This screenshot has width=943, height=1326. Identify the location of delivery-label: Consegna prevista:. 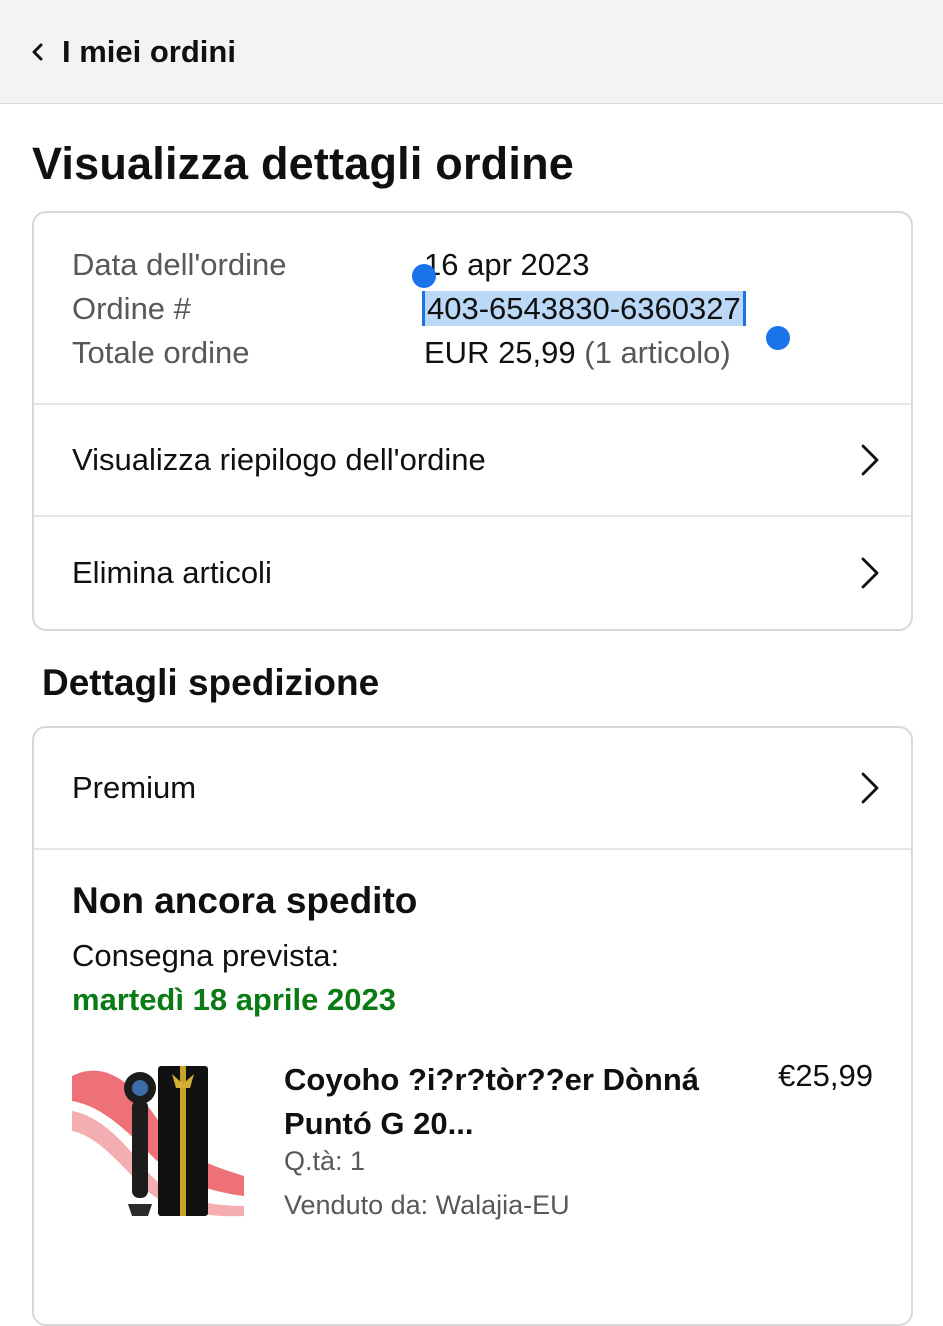
(206, 955).